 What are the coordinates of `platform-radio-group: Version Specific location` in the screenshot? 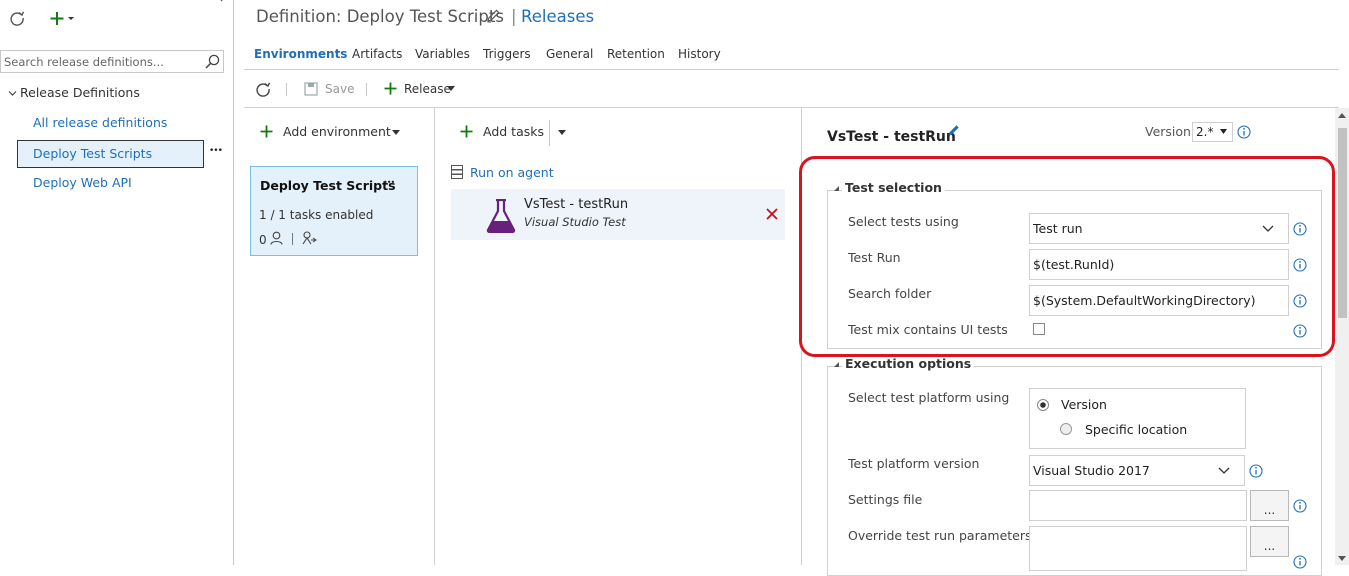 It's located at (1137, 418).